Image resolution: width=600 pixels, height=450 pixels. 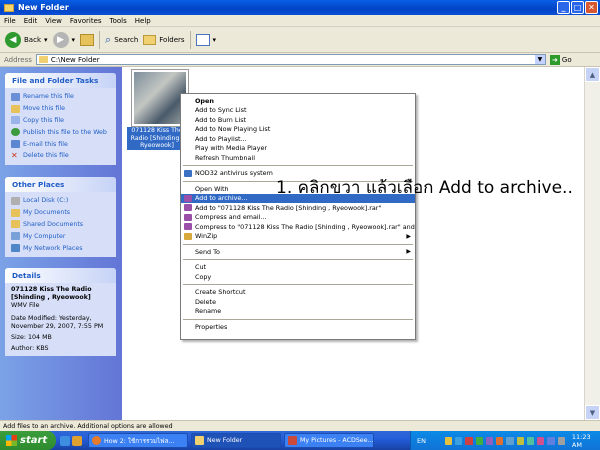 I want to click on folders-button: Folders, so click(x=164, y=39).